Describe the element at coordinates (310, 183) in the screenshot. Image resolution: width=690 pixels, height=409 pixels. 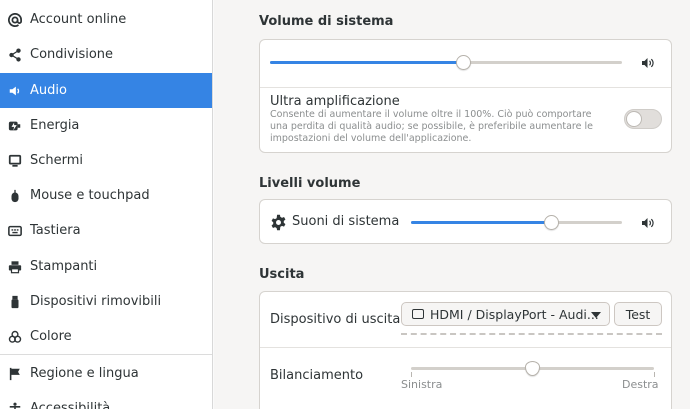
I see `section-title-volume-levels: Livelli volume` at that location.